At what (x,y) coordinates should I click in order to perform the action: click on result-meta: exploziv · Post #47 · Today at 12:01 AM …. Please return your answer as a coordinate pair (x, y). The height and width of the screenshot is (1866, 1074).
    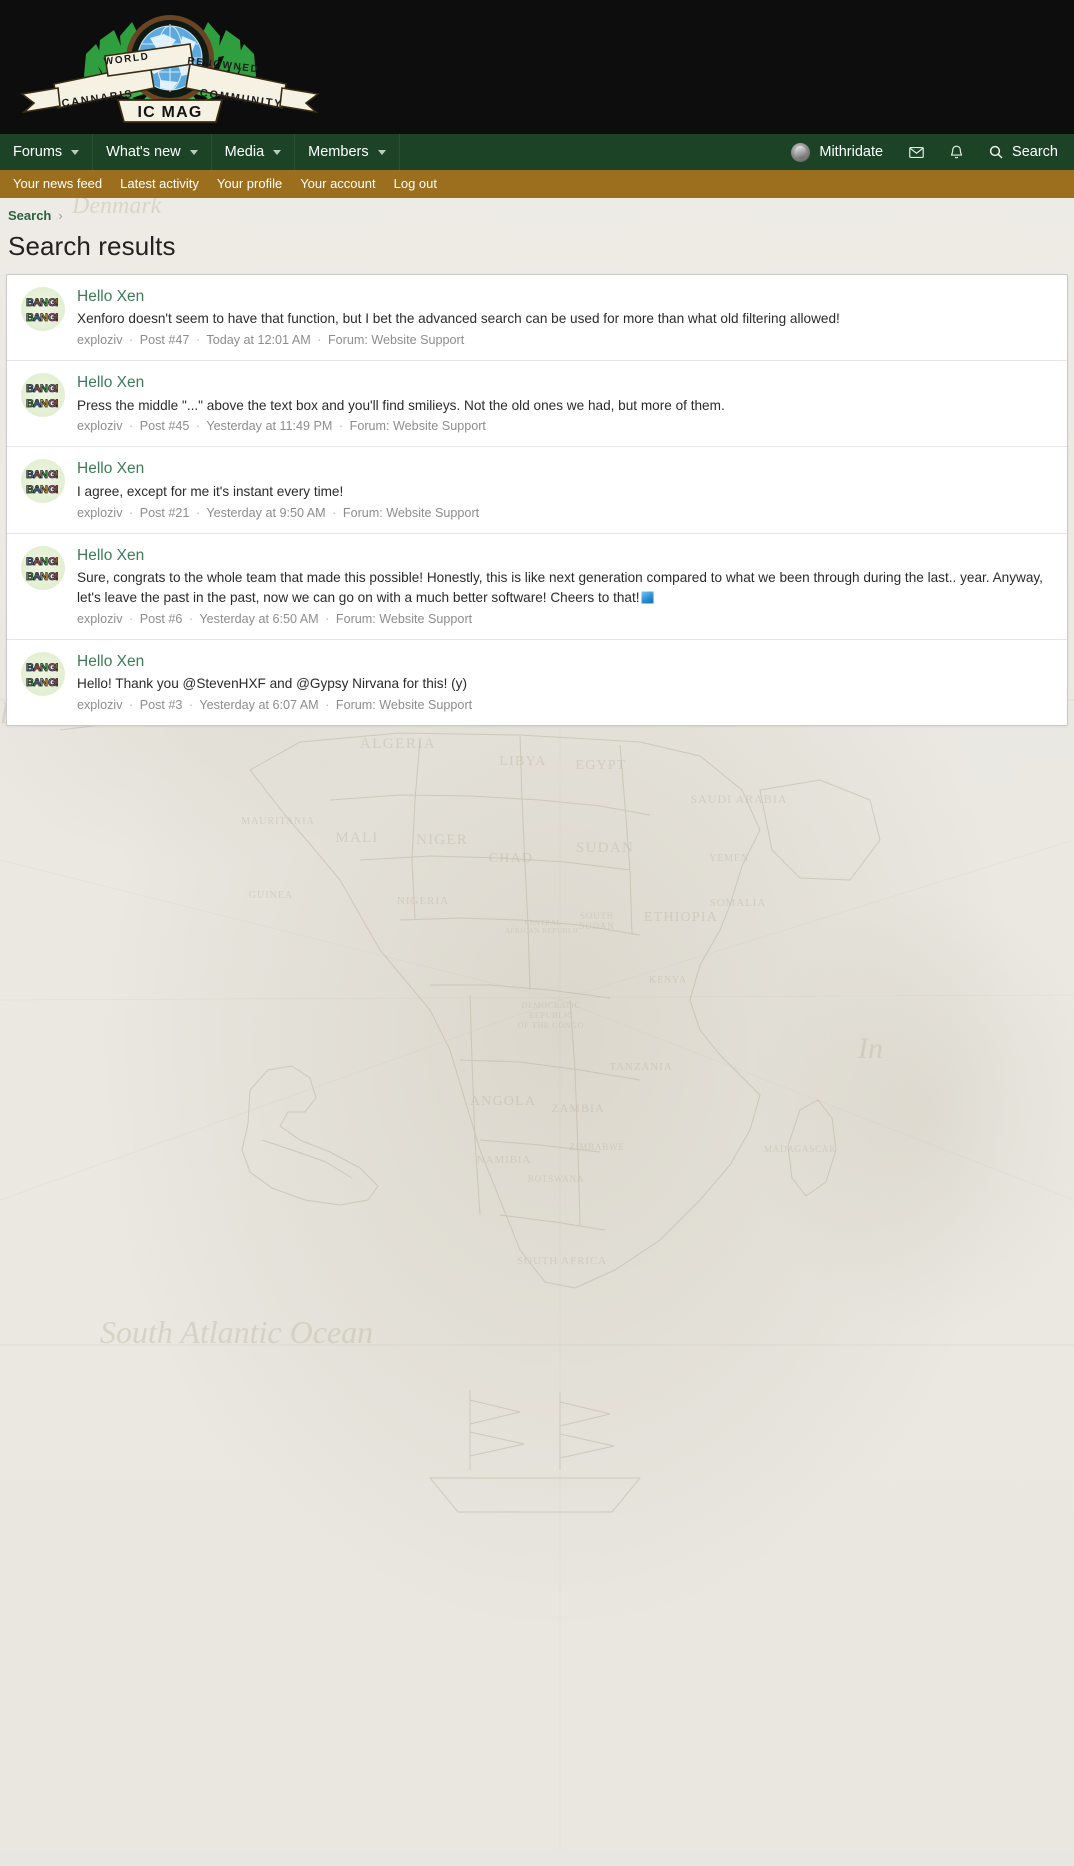
    Looking at the image, I should click on (565, 340).